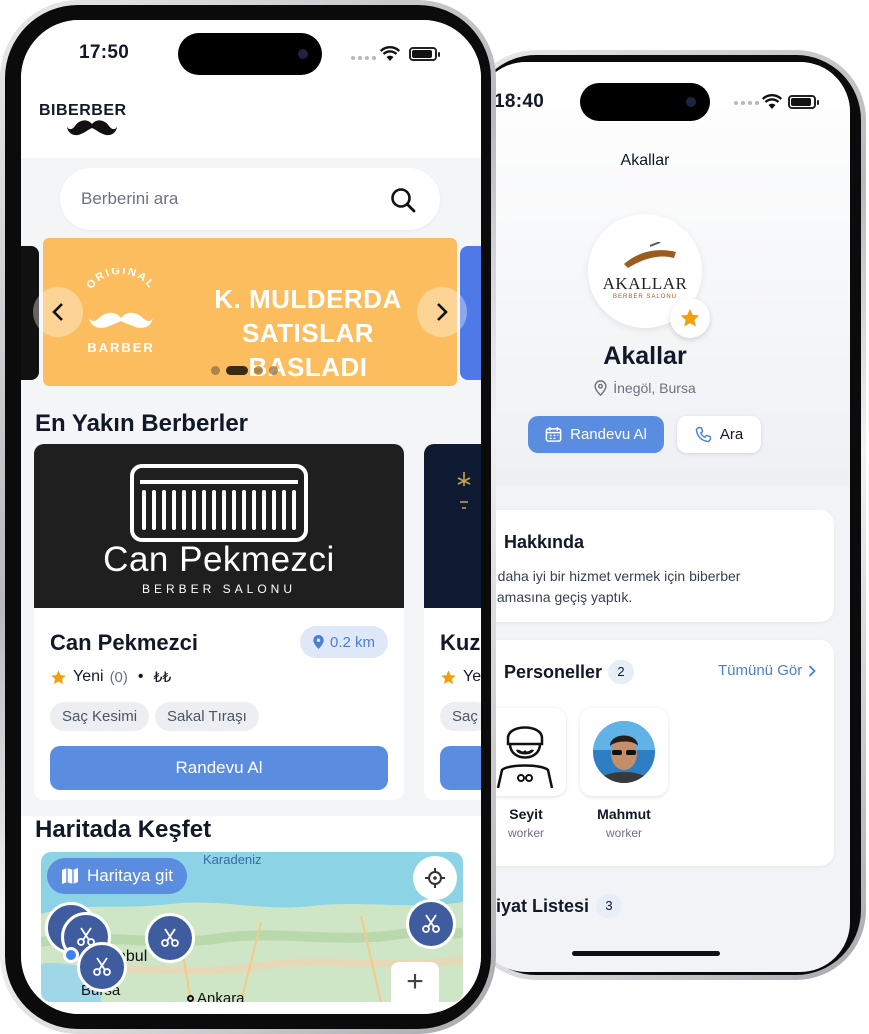  I want to click on service-tag: Saç, so click(460, 716).